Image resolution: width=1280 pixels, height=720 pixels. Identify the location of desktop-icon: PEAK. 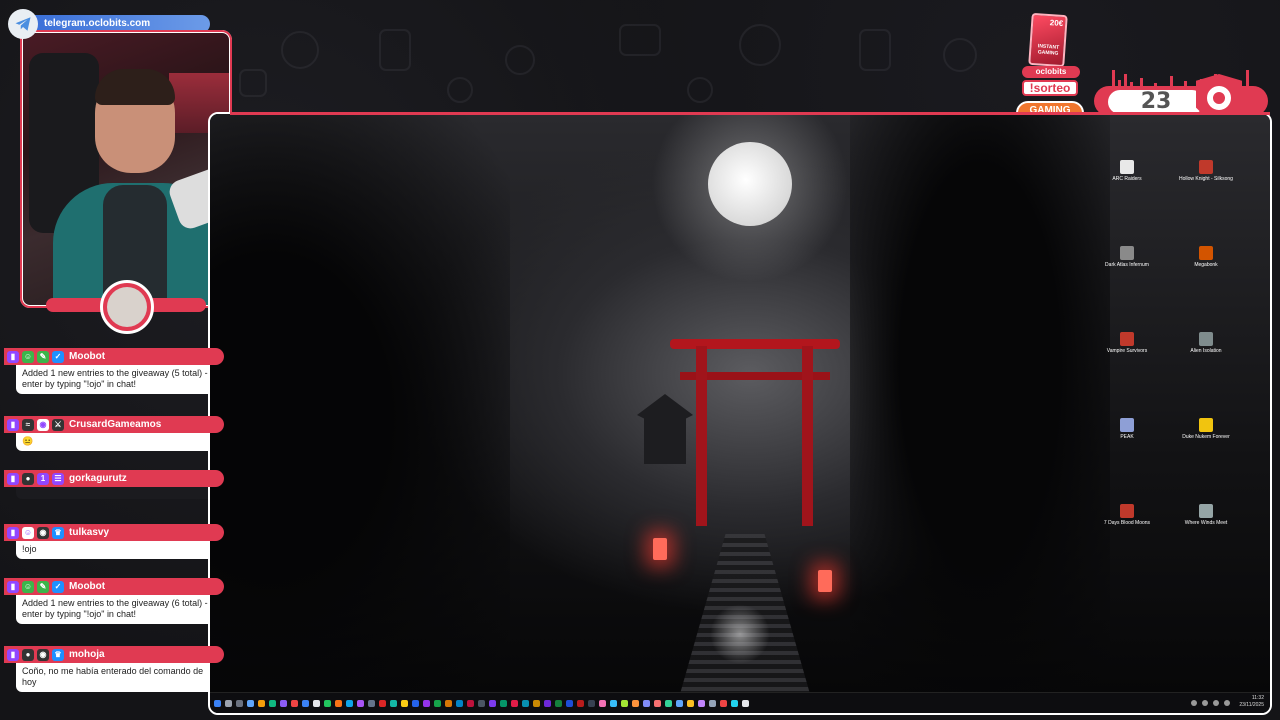
(1127, 429).